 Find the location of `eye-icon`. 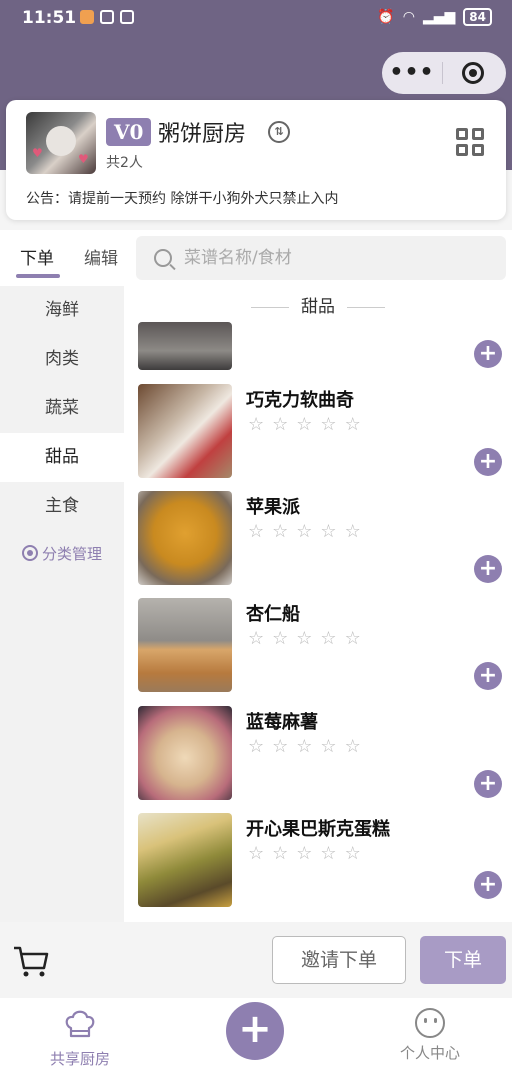

eye-icon is located at coordinates (107, 17).